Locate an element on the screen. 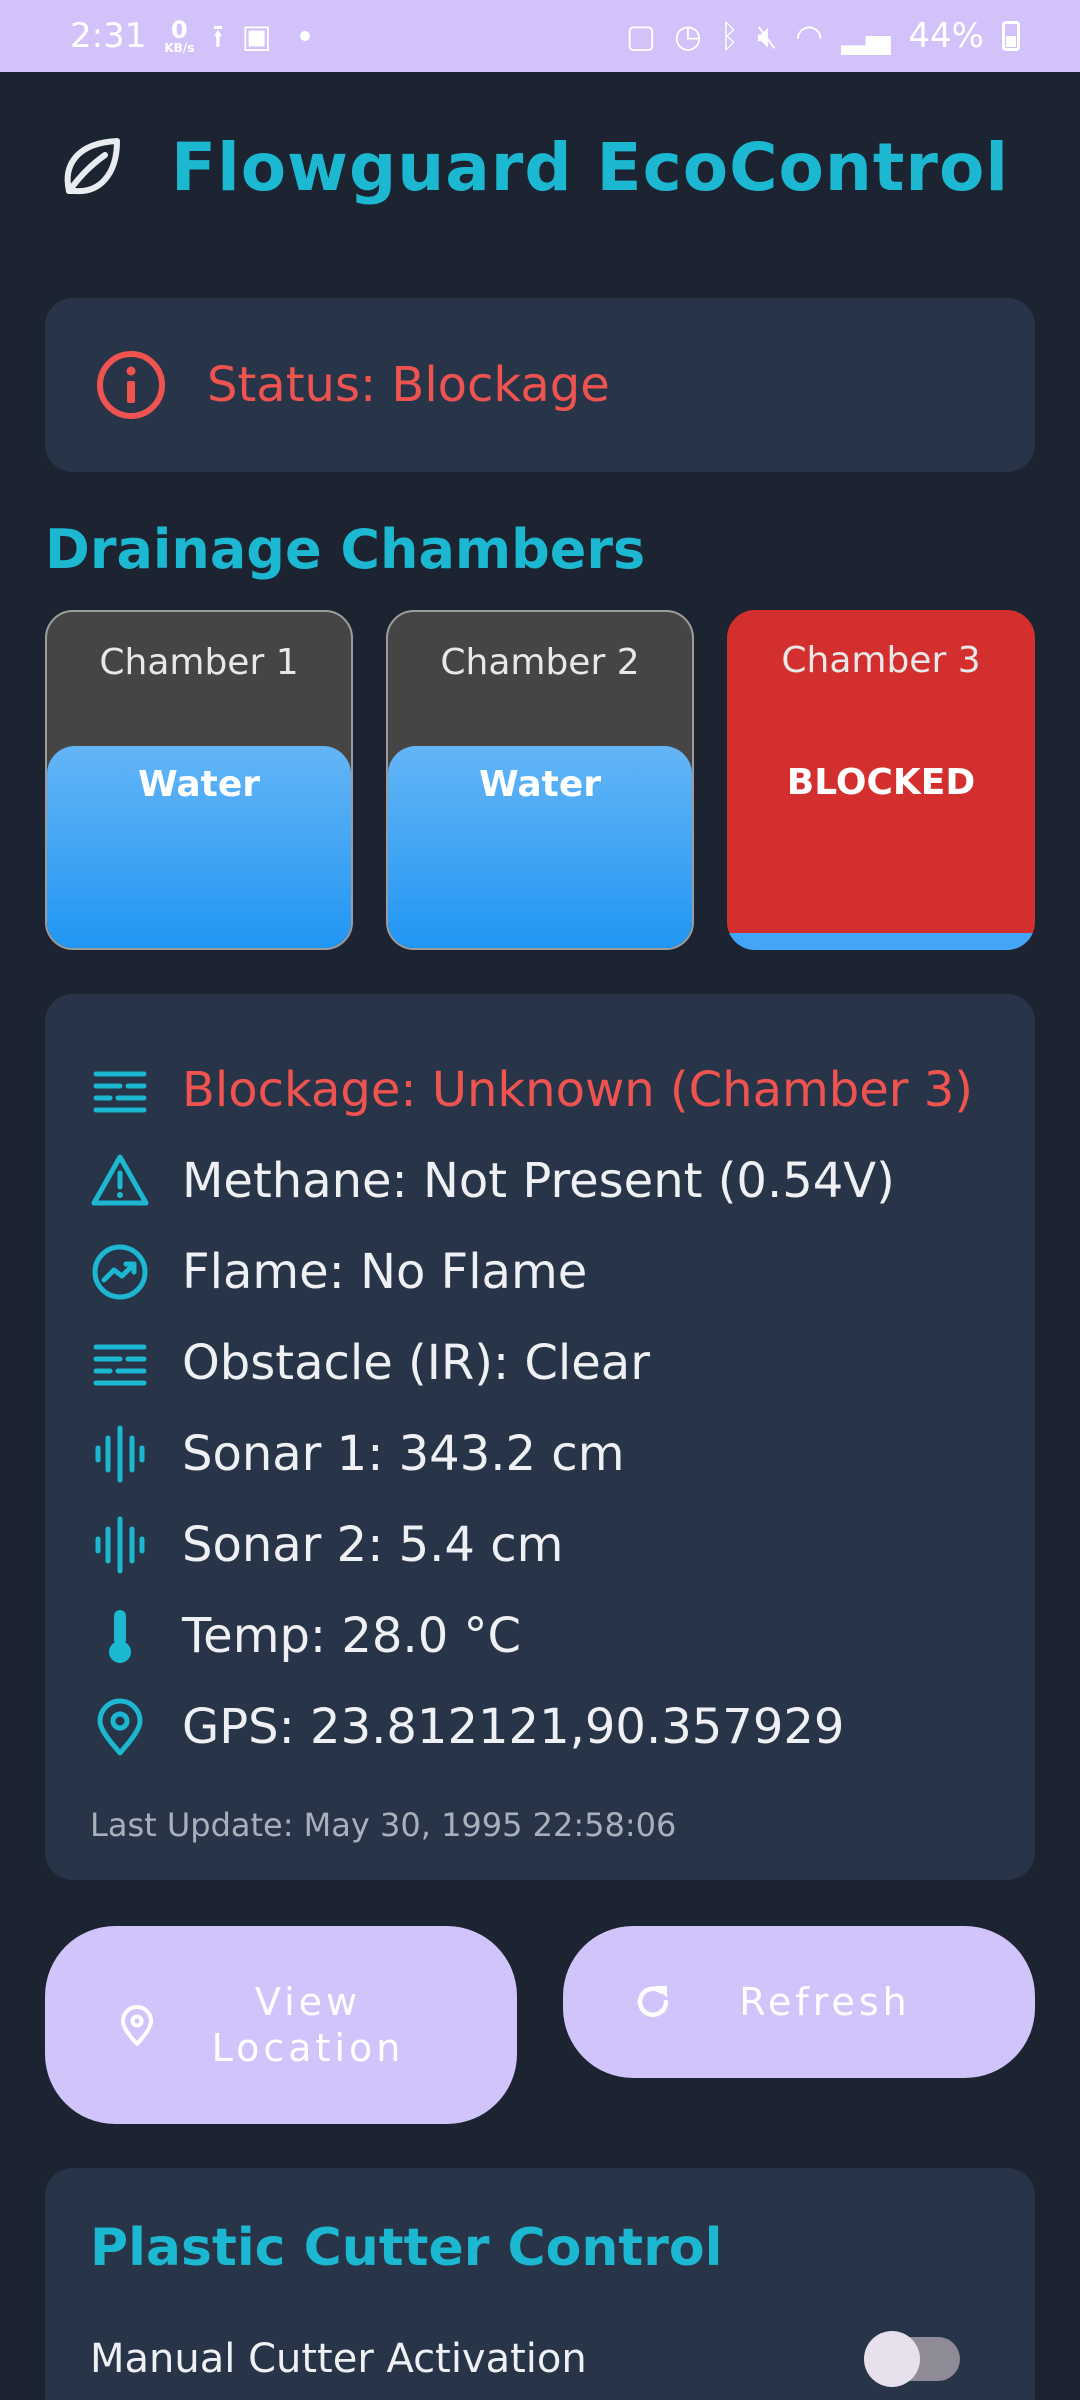 The image size is (1080, 2400). chamber-card-2: Chamber 2 Water is located at coordinates (540, 780).